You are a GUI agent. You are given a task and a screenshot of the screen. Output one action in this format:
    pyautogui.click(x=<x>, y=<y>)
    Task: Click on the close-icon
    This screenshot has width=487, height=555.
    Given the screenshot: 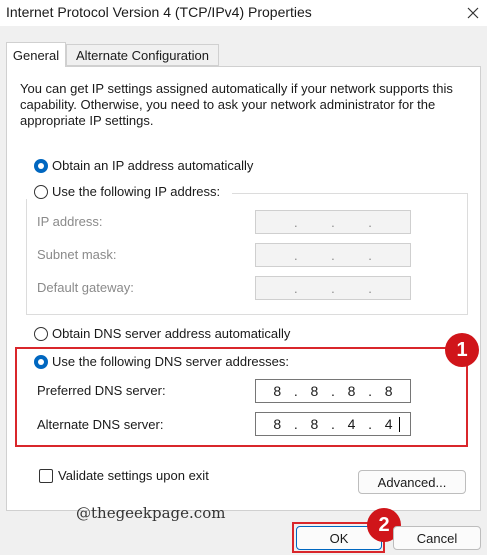 What is the action you would take?
    pyautogui.click(x=472, y=13)
    